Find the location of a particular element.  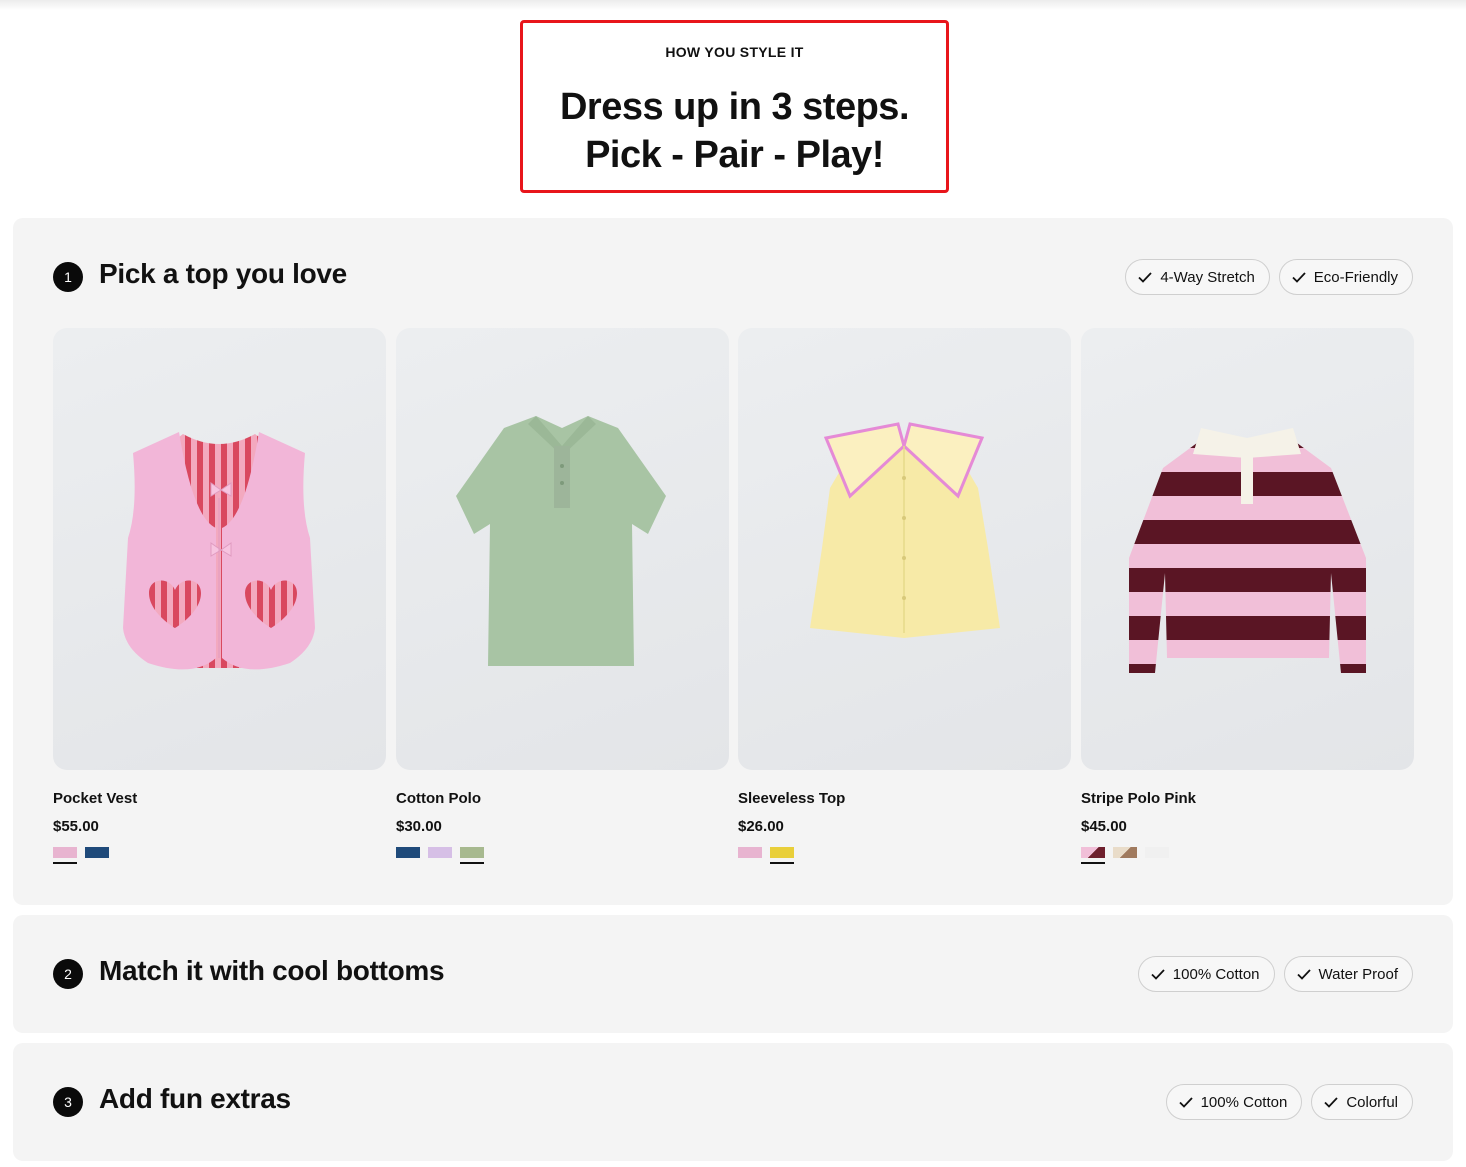

product-price: $26.00 is located at coordinates (761, 826).